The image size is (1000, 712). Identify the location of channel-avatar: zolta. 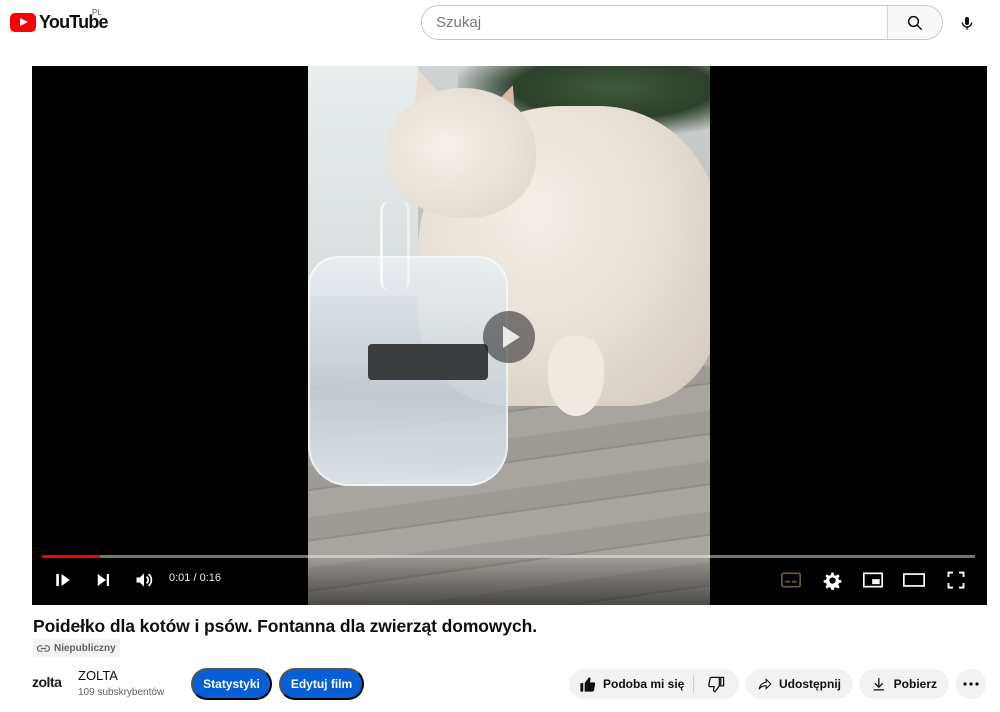
(47, 682).